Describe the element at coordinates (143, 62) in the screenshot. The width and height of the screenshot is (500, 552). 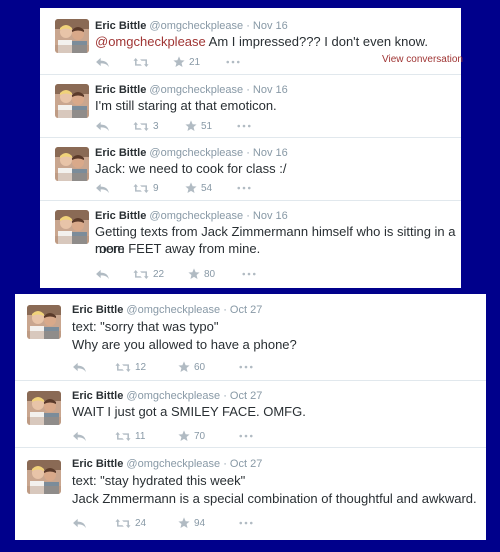
I see `retweet-button` at that location.